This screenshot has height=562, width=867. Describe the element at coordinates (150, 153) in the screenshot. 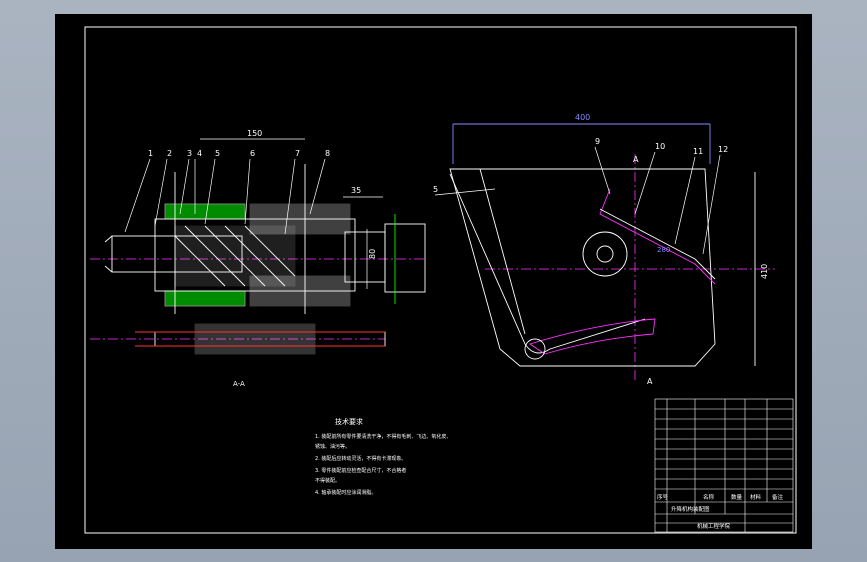

I see `part-number: 1` at that location.